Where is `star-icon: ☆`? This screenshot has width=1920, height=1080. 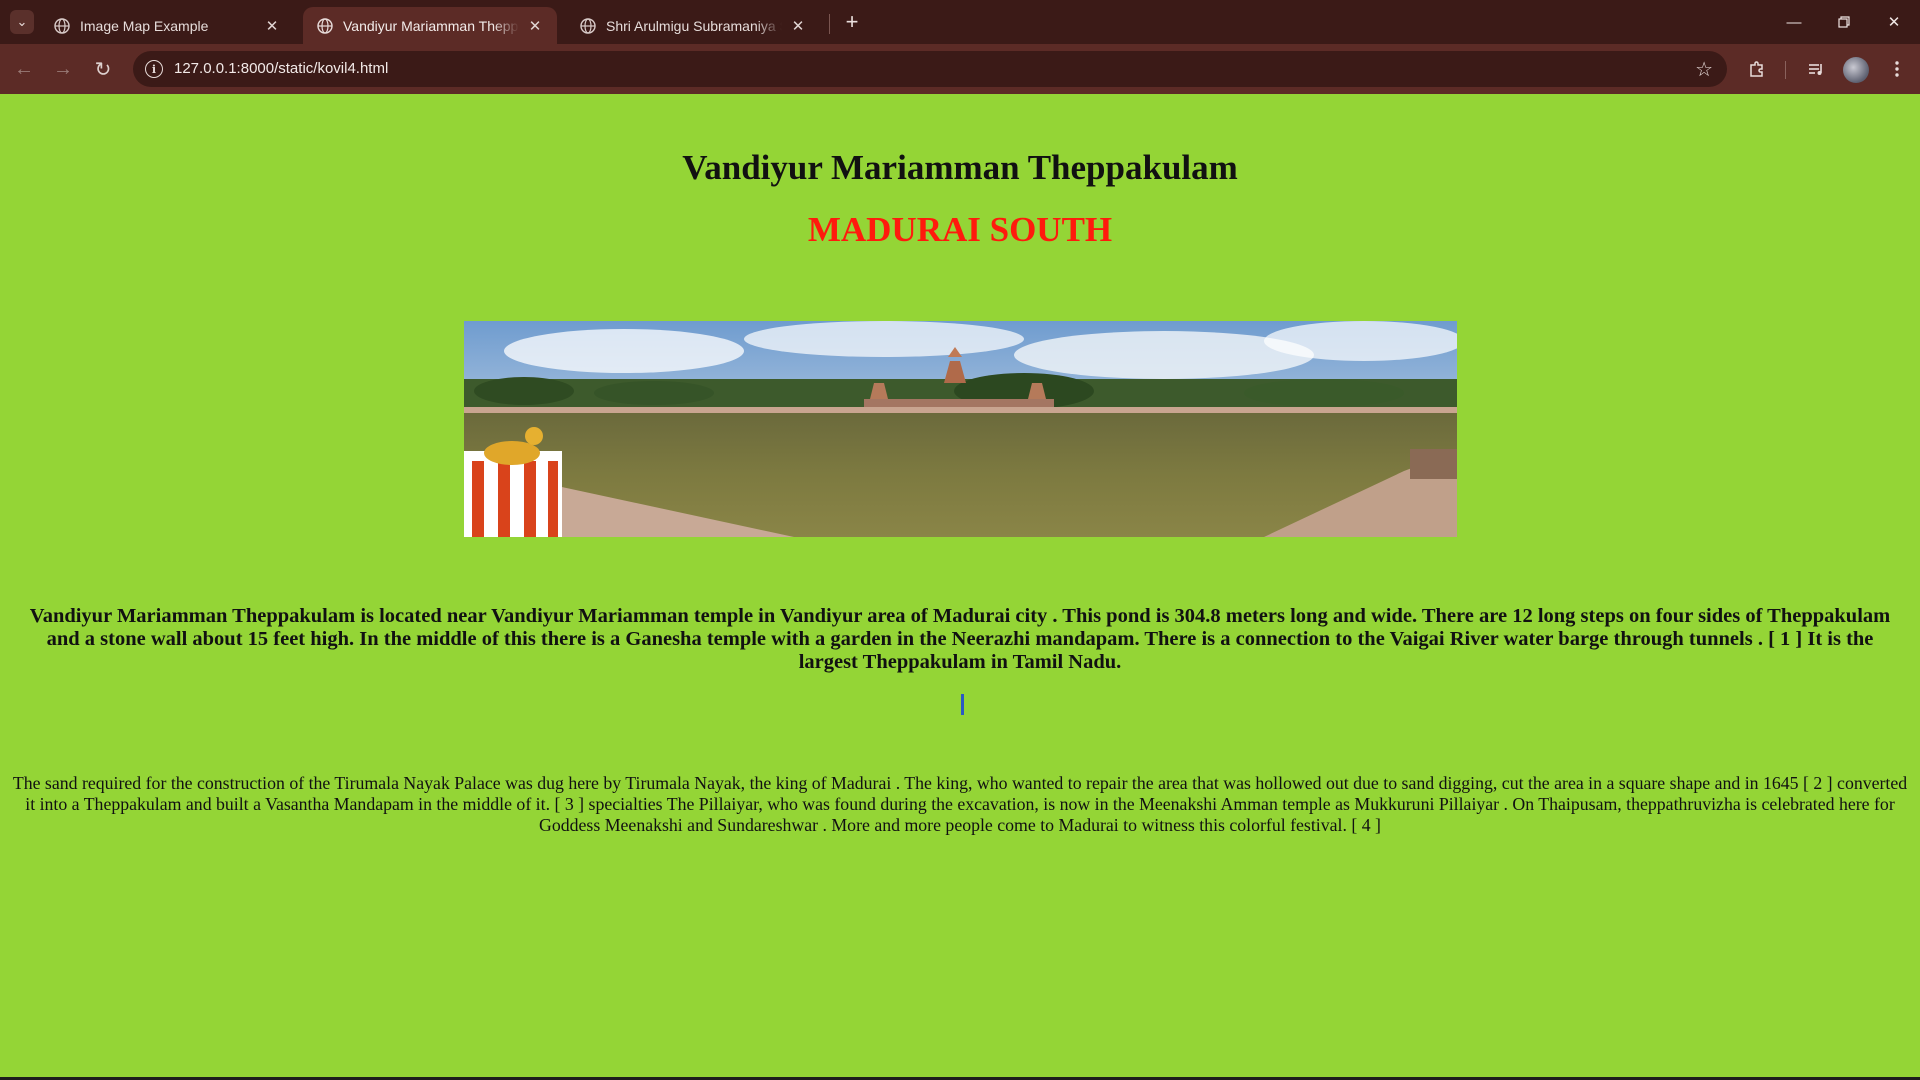 star-icon: ☆ is located at coordinates (1704, 69).